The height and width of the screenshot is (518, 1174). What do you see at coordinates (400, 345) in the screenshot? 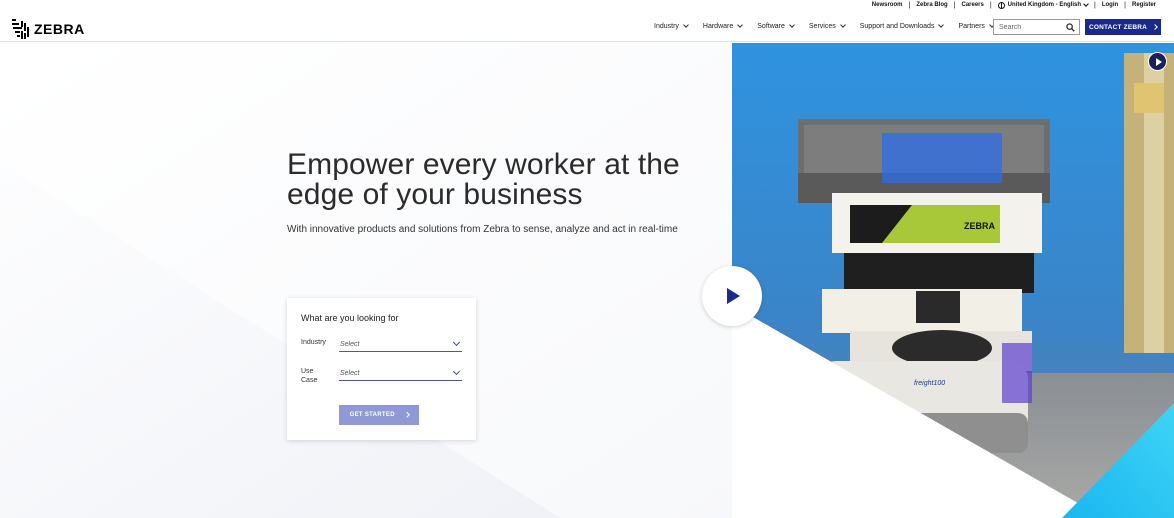
I see `industry-select: Select` at bounding box center [400, 345].